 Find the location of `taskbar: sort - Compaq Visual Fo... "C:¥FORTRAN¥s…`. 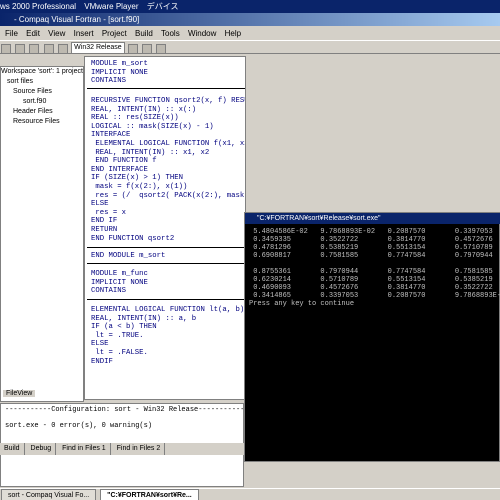

taskbar: sort - Compaq Visual Fo... "C:¥FORTRAN¥s… is located at coordinates (250, 494).